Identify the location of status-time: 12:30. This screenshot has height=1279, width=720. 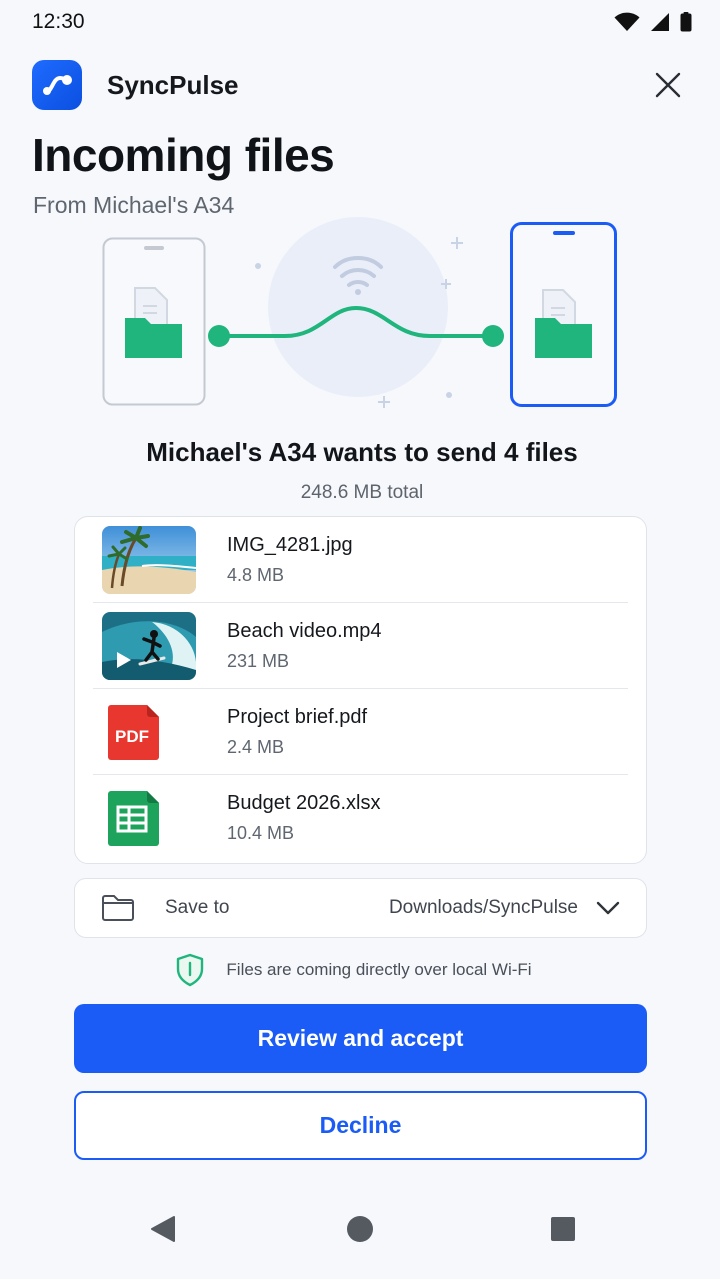
(58, 21).